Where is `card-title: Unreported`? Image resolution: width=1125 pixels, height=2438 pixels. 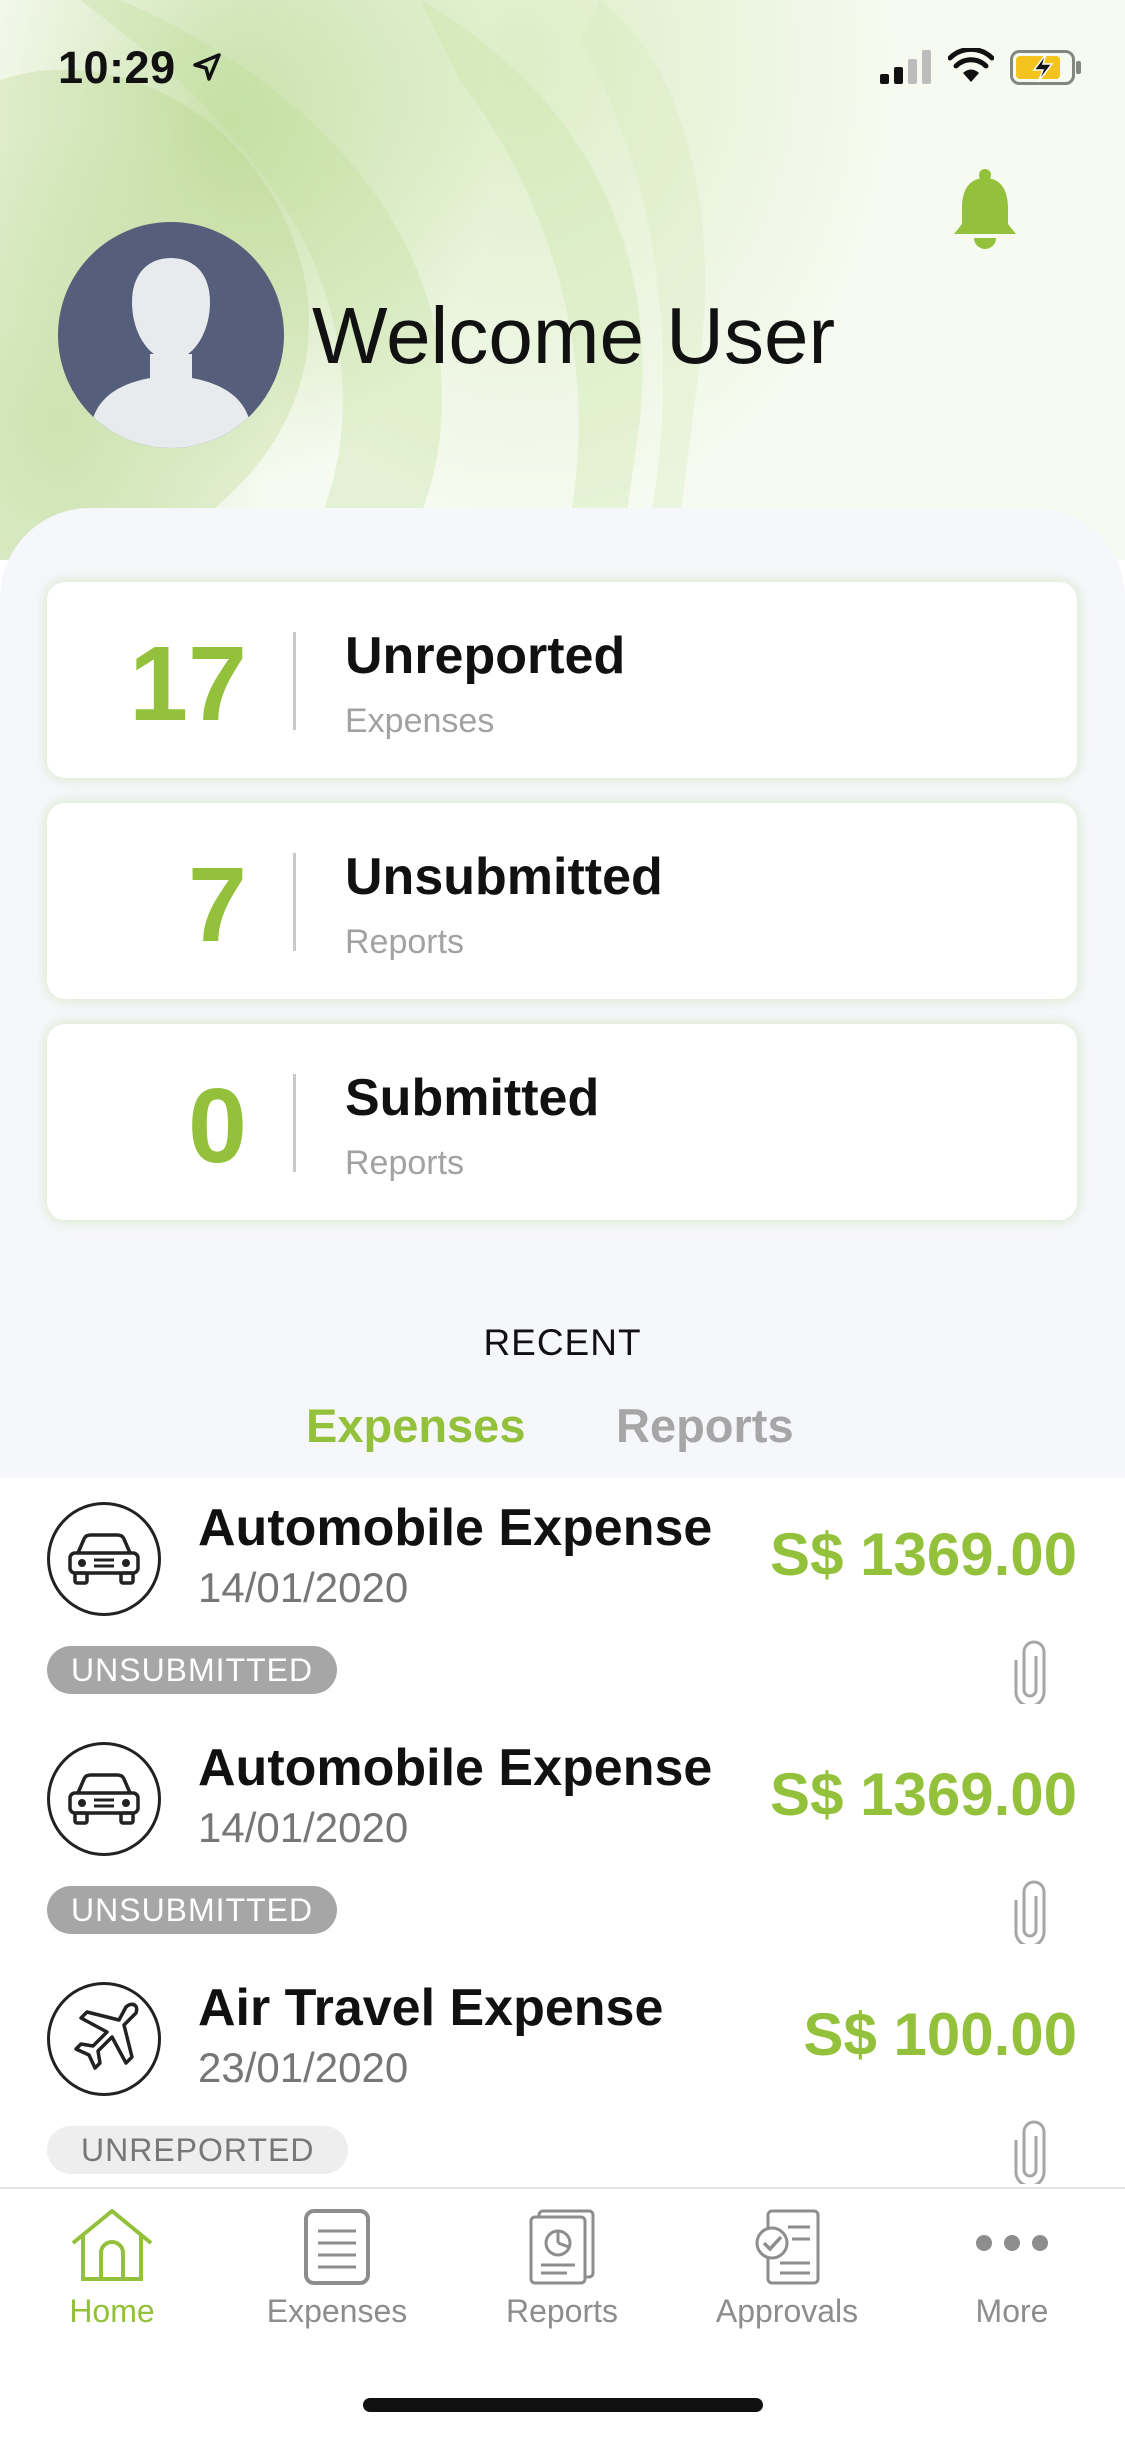
card-title: Unreported is located at coordinates (485, 656).